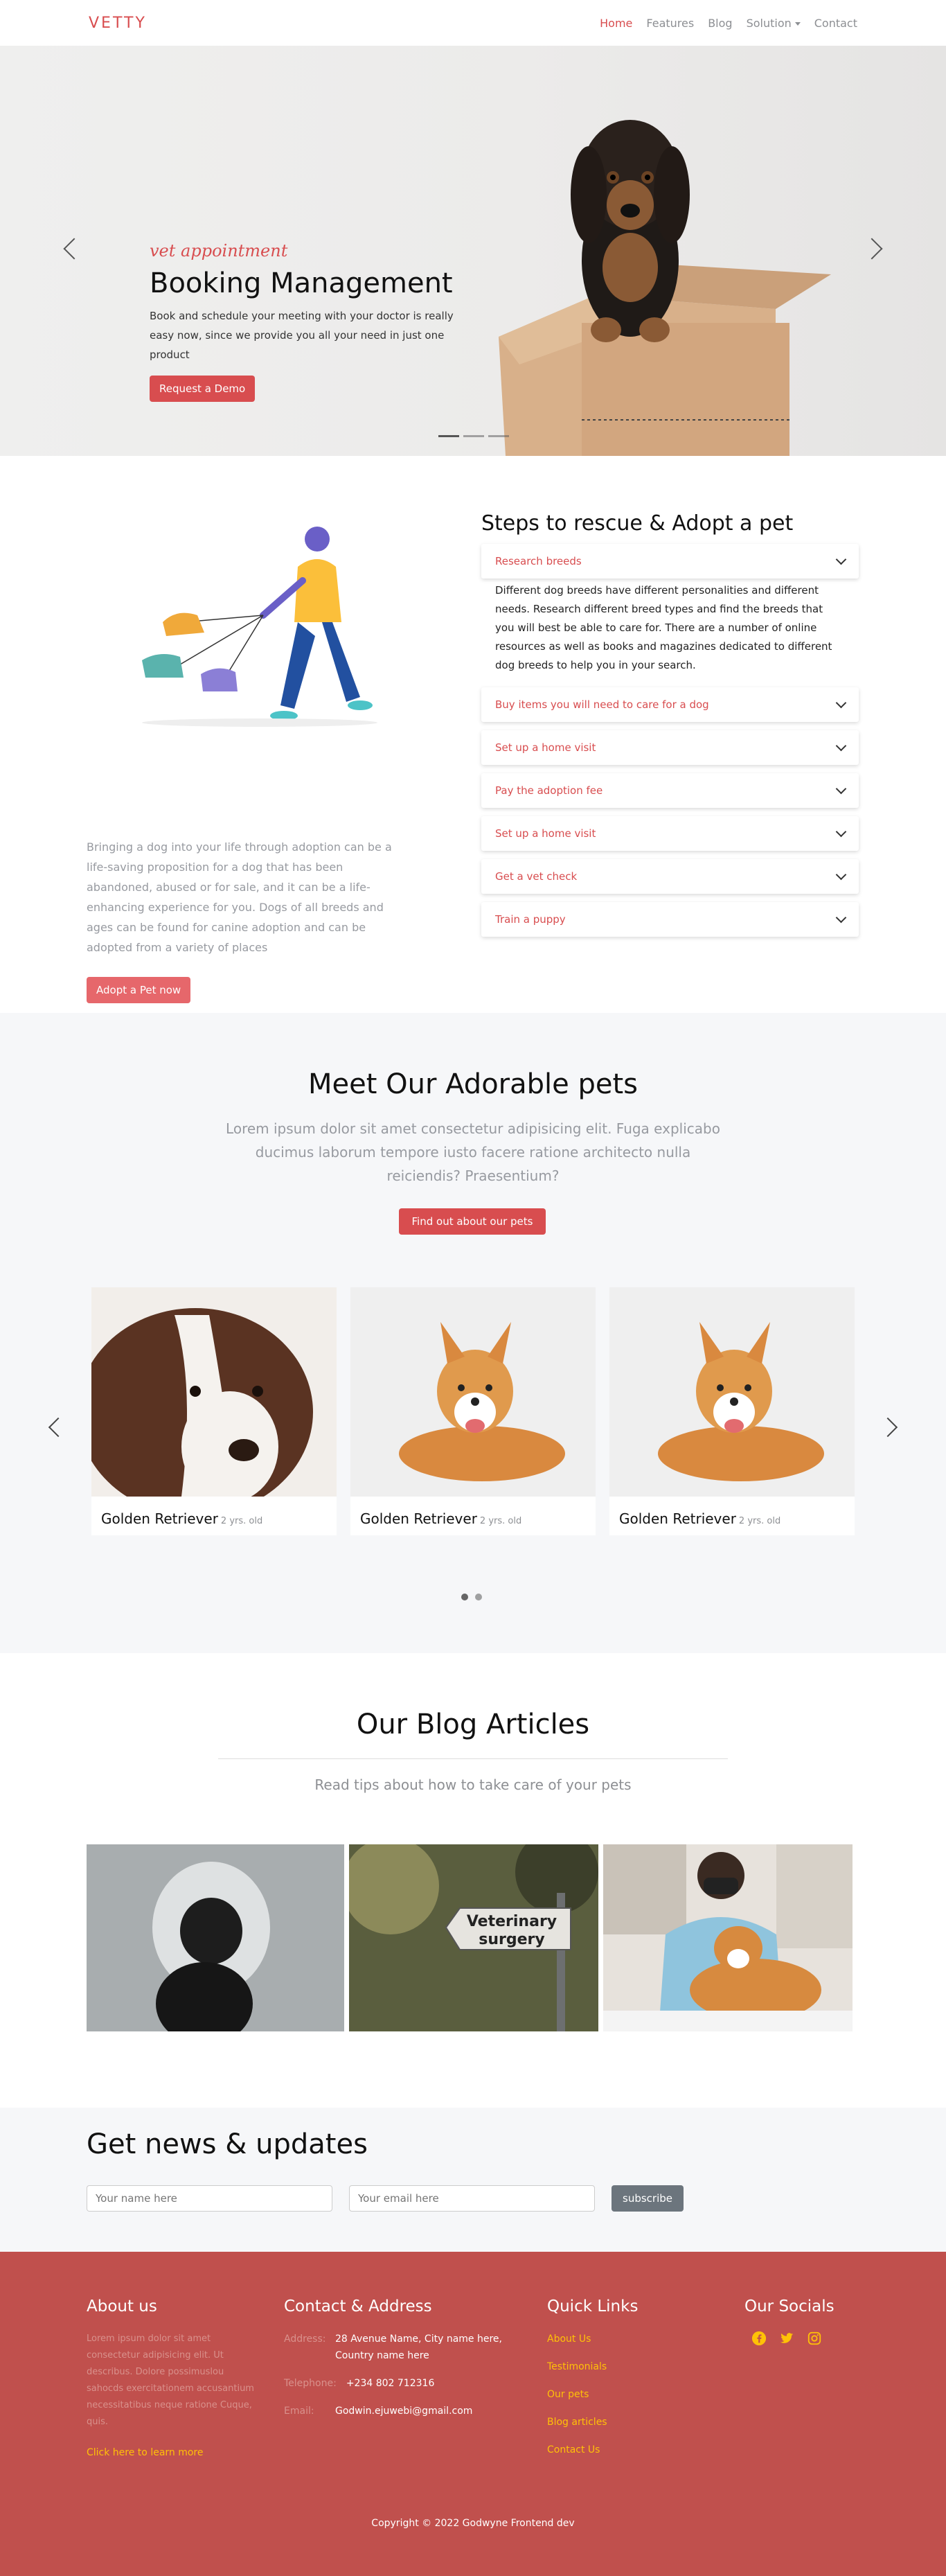 Image resolution: width=946 pixels, height=2576 pixels. What do you see at coordinates (538, 561) in the screenshot?
I see `accordion-title: Research breeds` at bounding box center [538, 561].